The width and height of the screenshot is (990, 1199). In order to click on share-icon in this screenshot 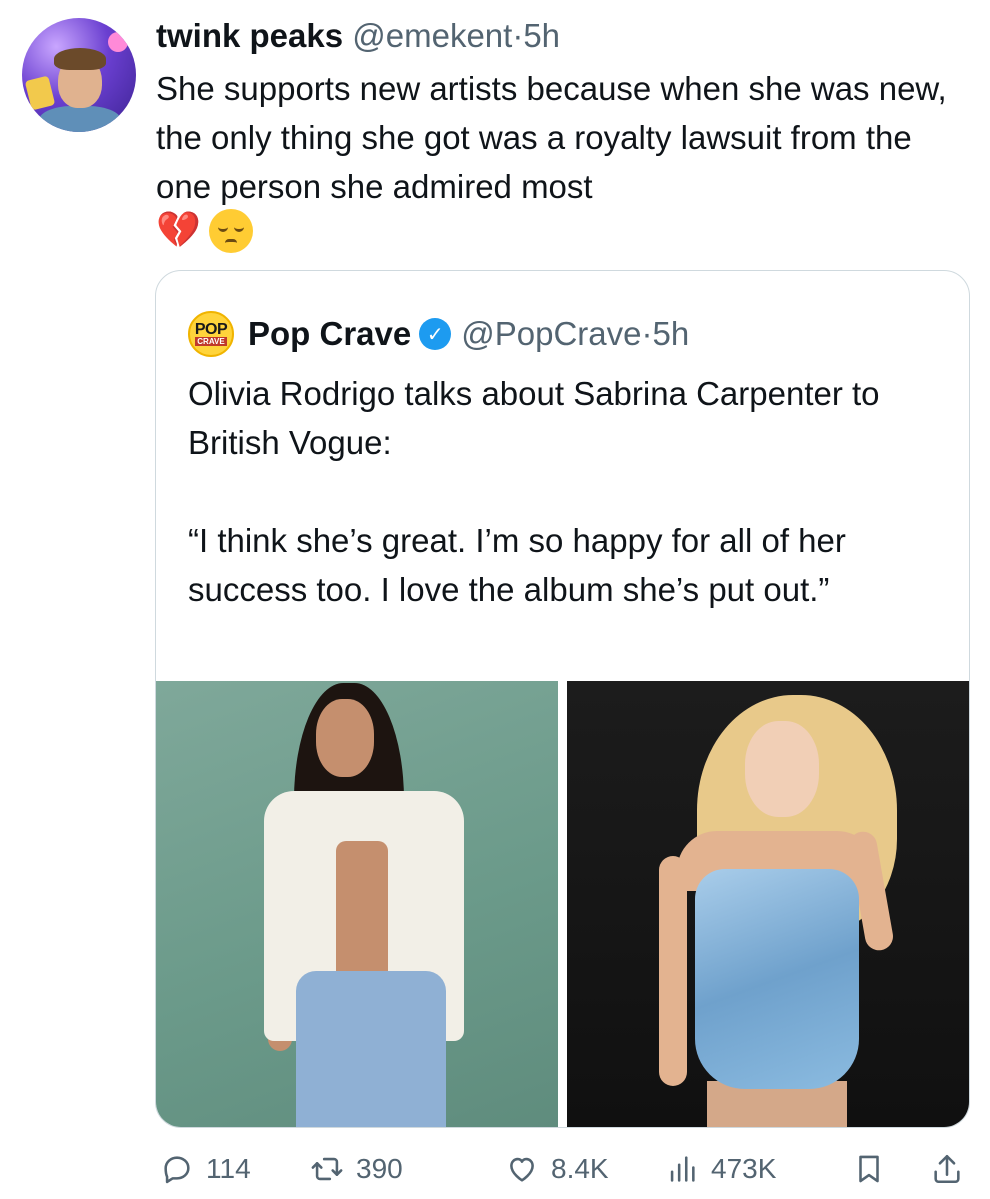, I will do `click(947, 1169)`.